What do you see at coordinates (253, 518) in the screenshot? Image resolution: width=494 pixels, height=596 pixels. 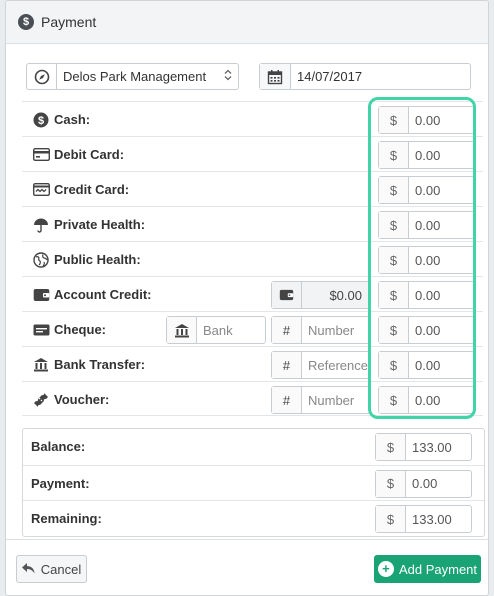 I see `summary-row-remaining: Remaining: $133.00` at bounding box center [253, 518].